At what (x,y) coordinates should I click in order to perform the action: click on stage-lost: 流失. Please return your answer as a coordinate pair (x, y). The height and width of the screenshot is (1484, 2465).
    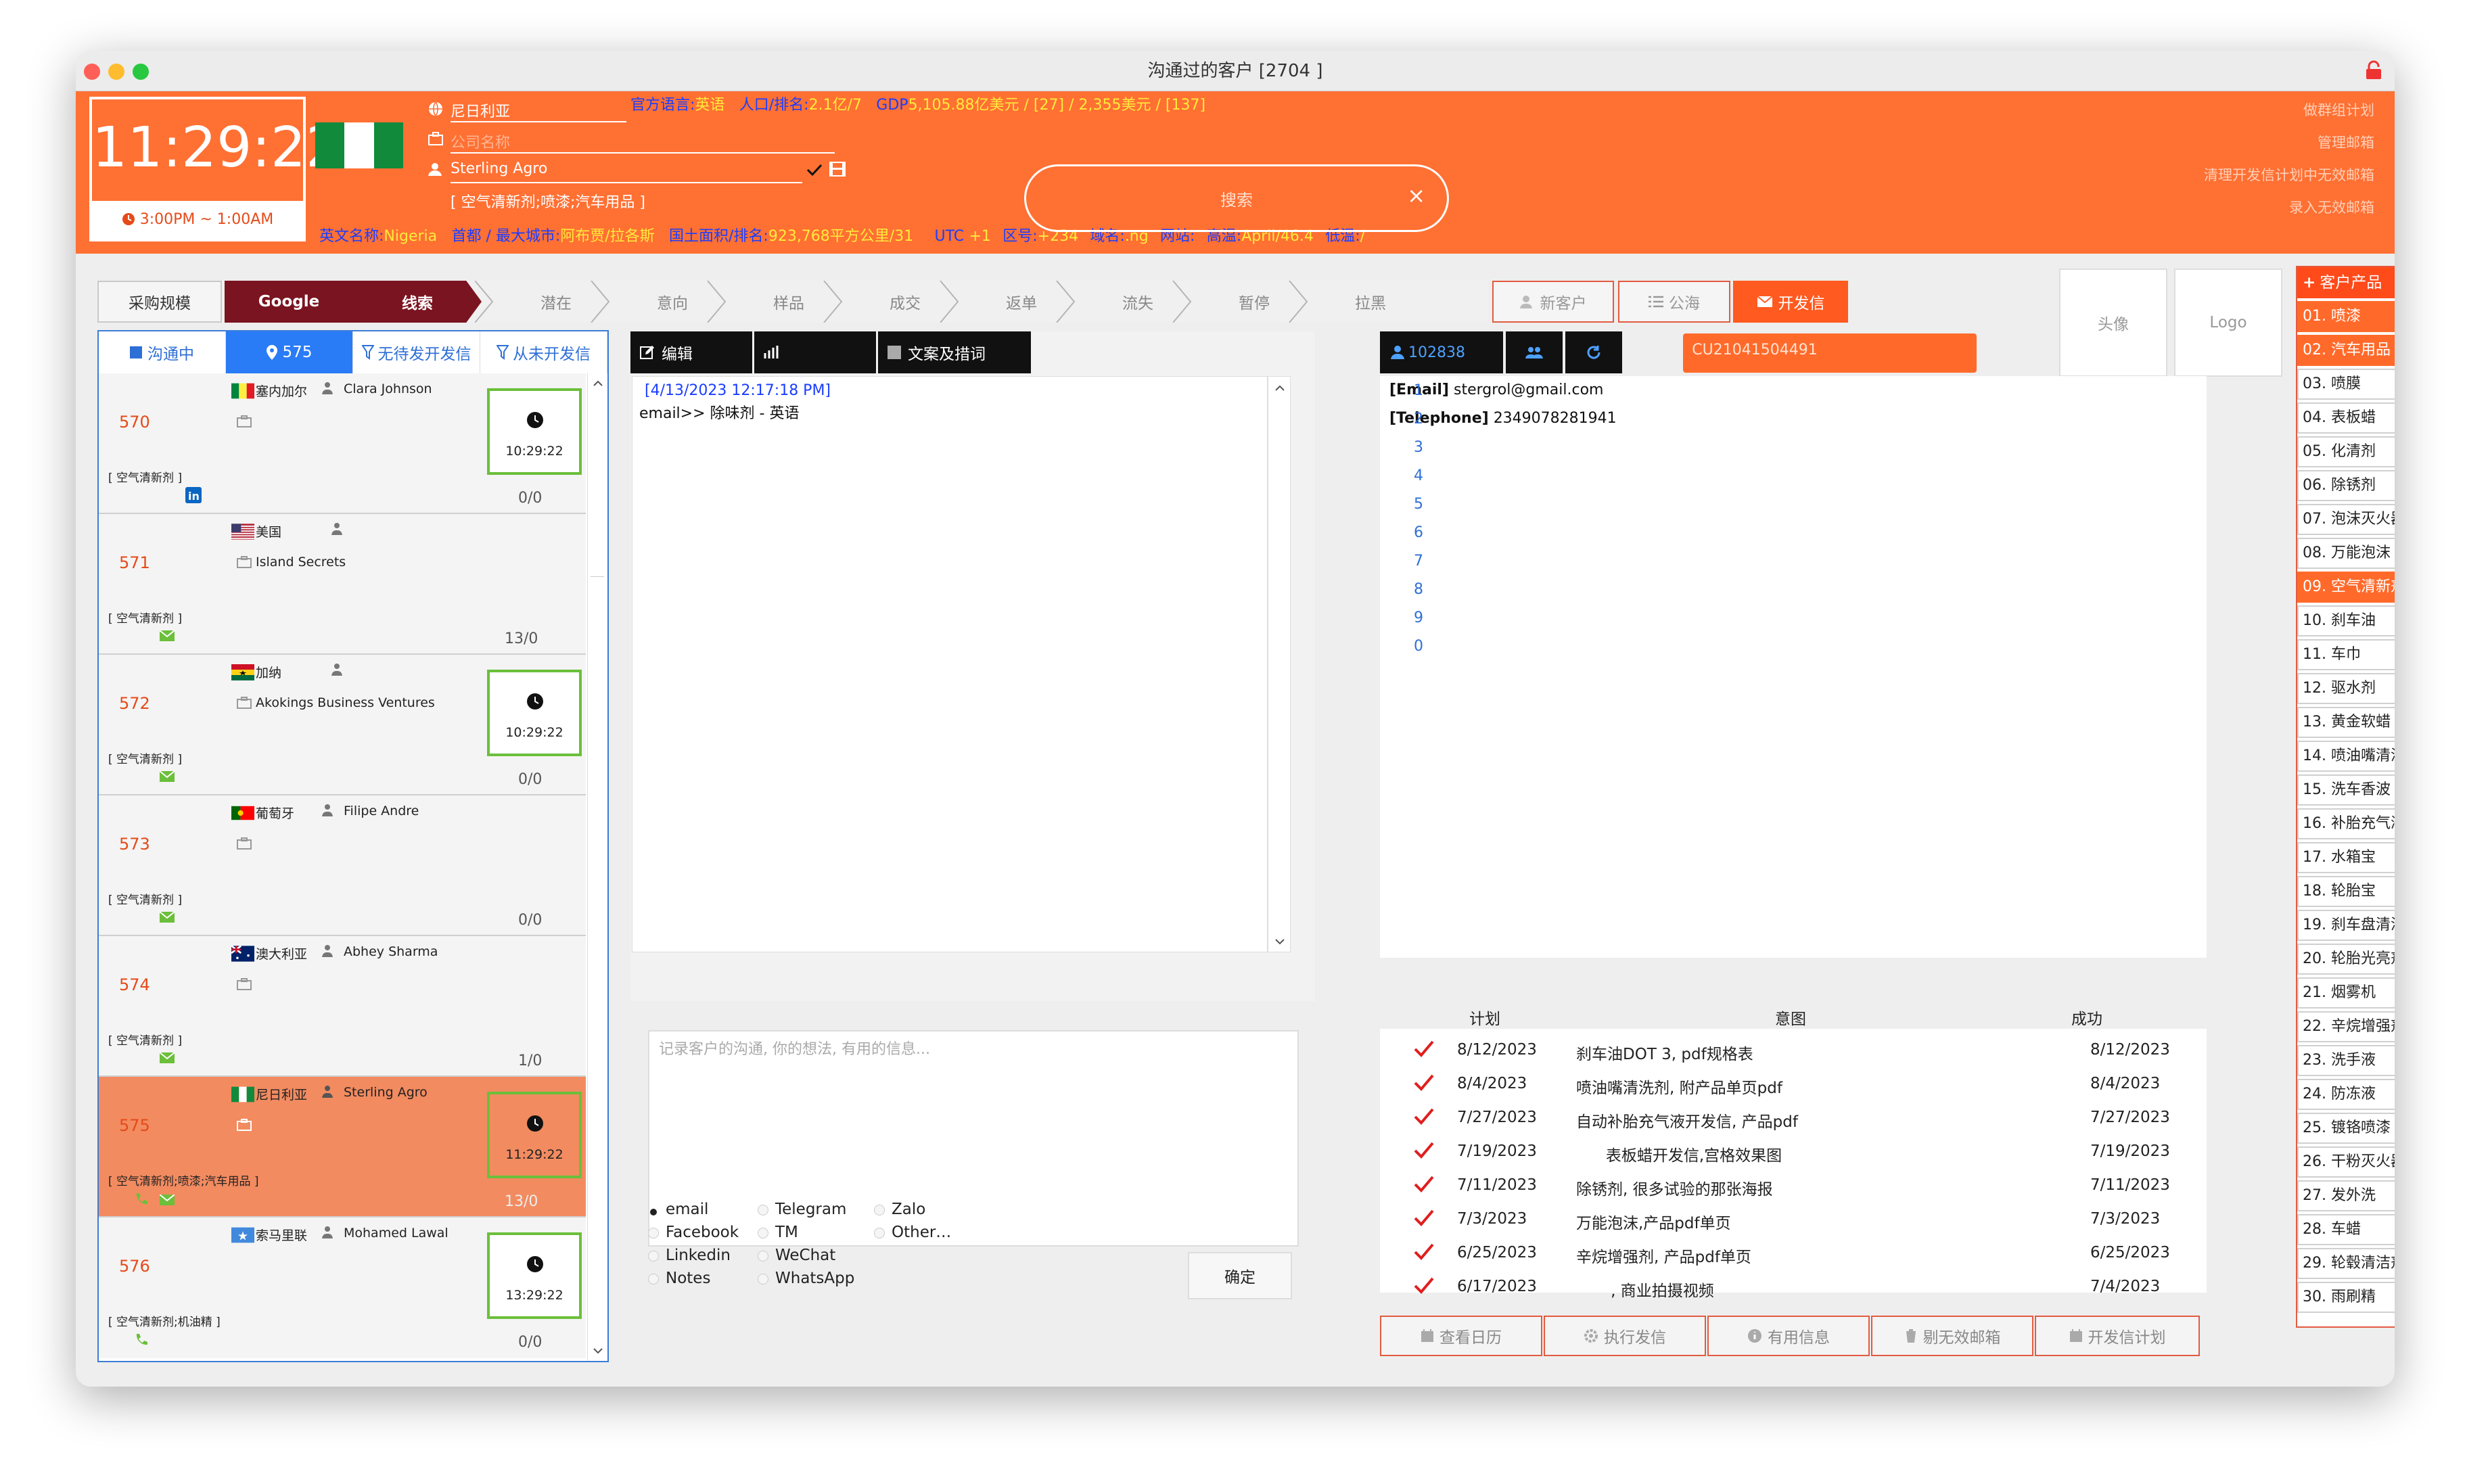
    Looking at the image, I should click on (1137, 302).